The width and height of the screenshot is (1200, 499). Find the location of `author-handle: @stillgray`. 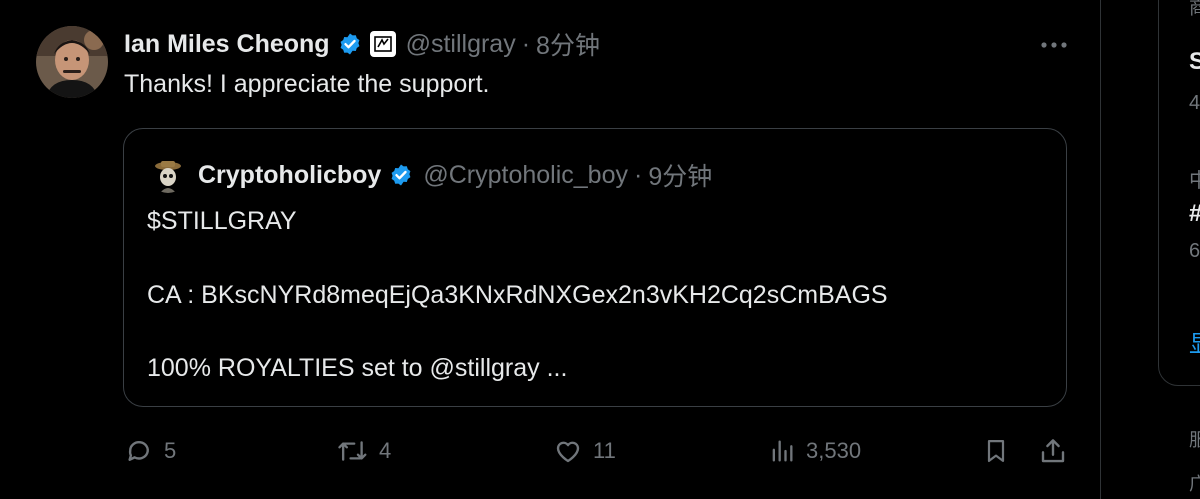

author-handle: @stillgray is located at coordinates (461, 44).